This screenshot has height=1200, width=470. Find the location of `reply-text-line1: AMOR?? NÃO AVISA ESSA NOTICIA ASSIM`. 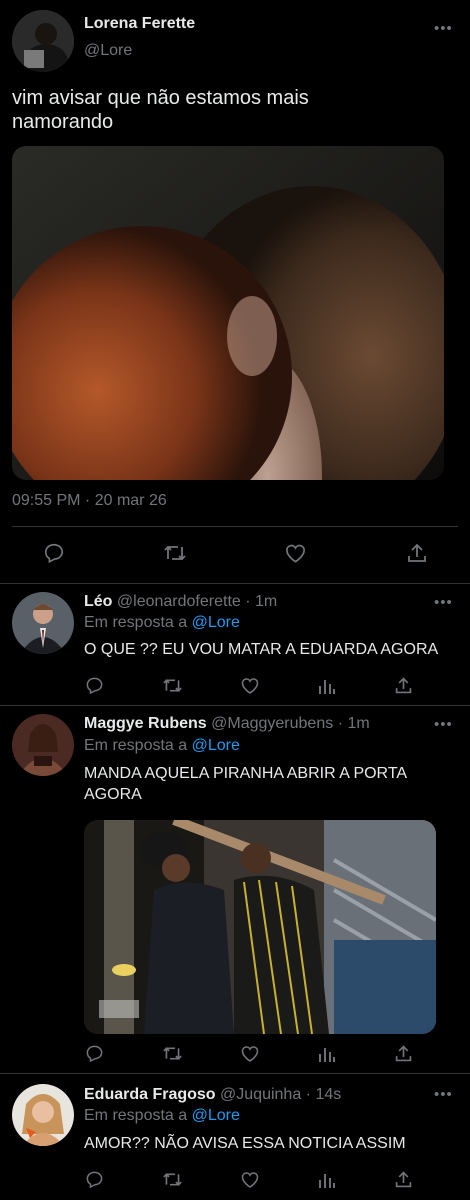

reply-text-line1: AMOR?? NÃO AVISA ESSA NOTICIA ASSIM is located at coordinates (245, 1143).